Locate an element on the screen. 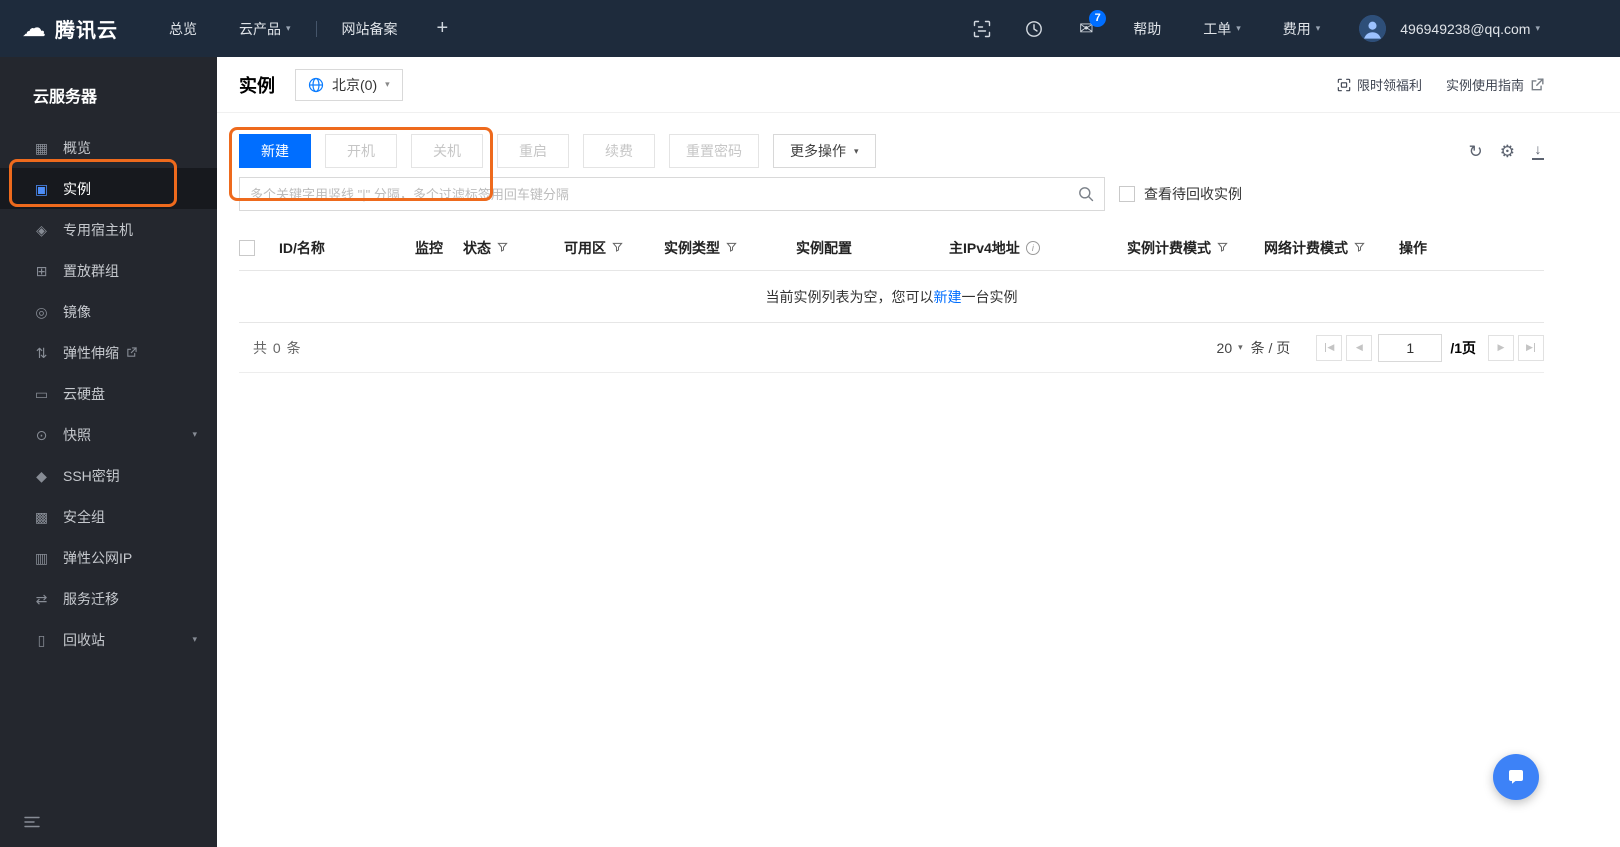 The image size is (1620, 847). nav-help-label: 帮助 is located at coordinates (1147, 28).